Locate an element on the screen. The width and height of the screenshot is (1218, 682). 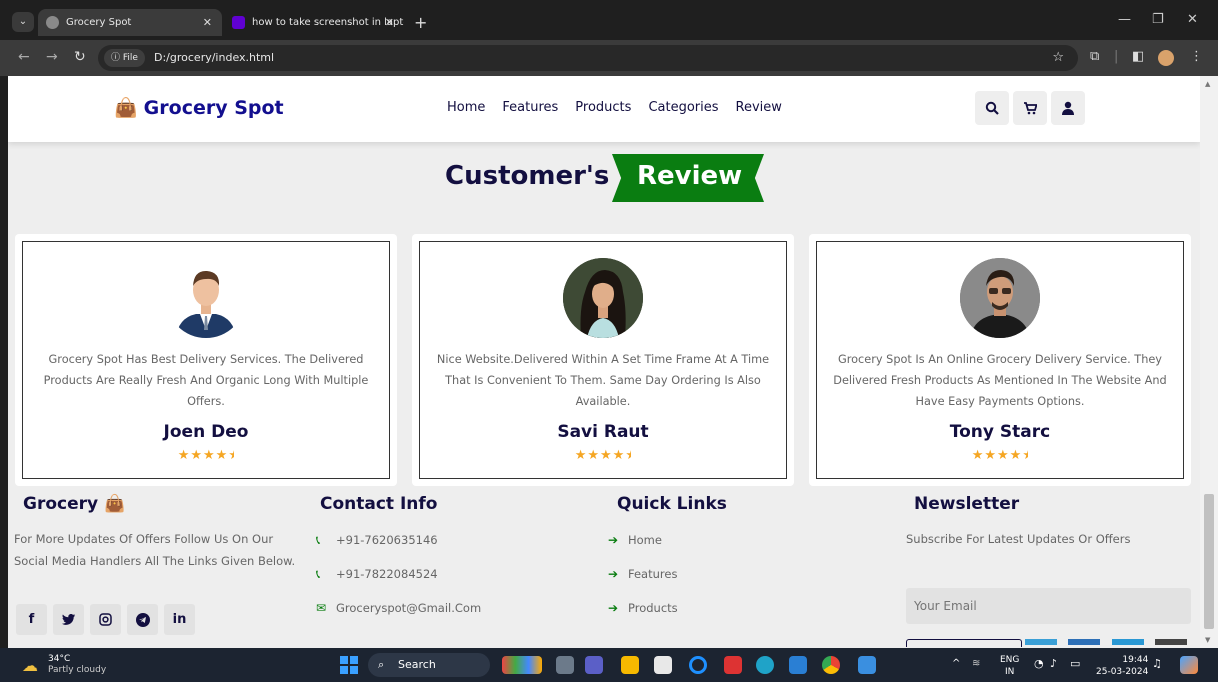
main-nav: Home Features Products Categories Review is located at coordinates (614, 107).